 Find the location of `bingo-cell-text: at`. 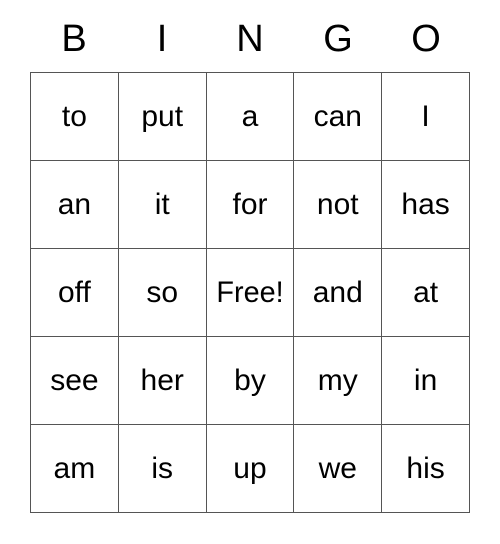

bingo-cell-text: at is located at coordinates (426, 292).